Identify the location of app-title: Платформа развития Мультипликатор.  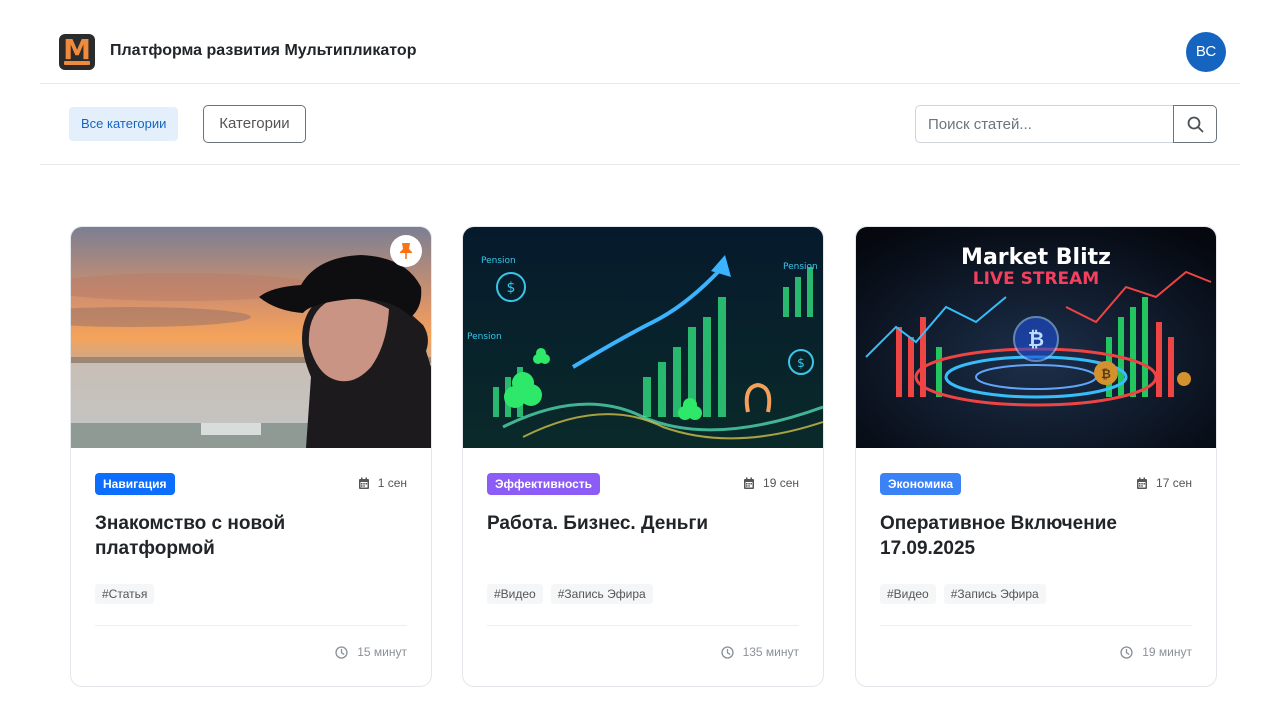
(263, 50).